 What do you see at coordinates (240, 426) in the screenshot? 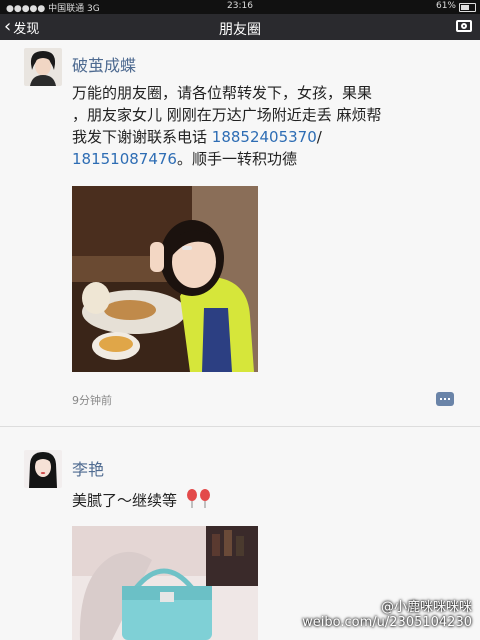
I see `divider` at bounding box center [240, 426].